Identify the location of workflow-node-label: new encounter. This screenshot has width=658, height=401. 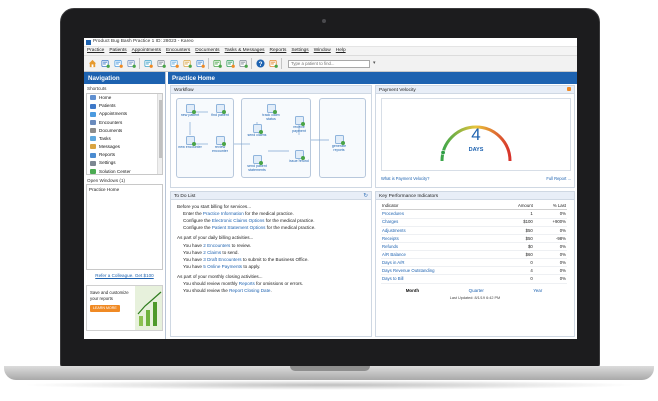
(190, 147).